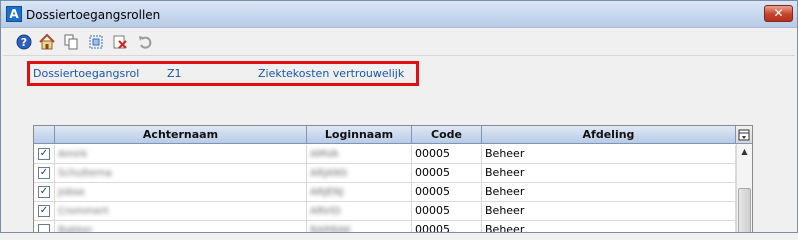 Image resolution: width=798 pixels, height=240 pixels. I want to click on title-bar: A Dossiertoegangsrollen ✕, so click(399, 14).